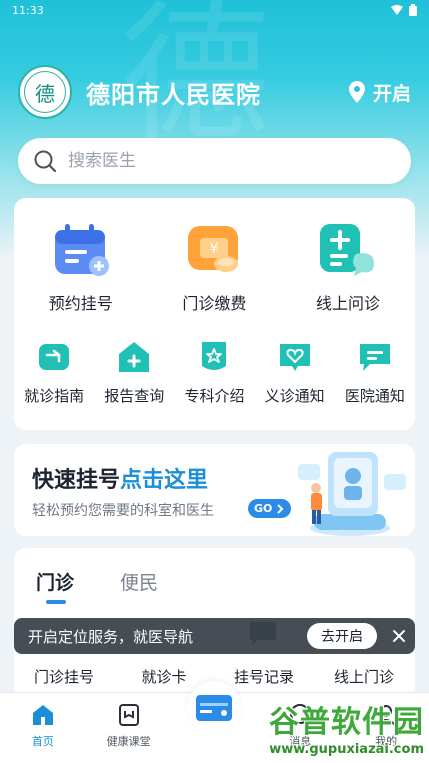 This screenshot has height=763, width=429. I want to click on battery-icon, so click(413, 10).